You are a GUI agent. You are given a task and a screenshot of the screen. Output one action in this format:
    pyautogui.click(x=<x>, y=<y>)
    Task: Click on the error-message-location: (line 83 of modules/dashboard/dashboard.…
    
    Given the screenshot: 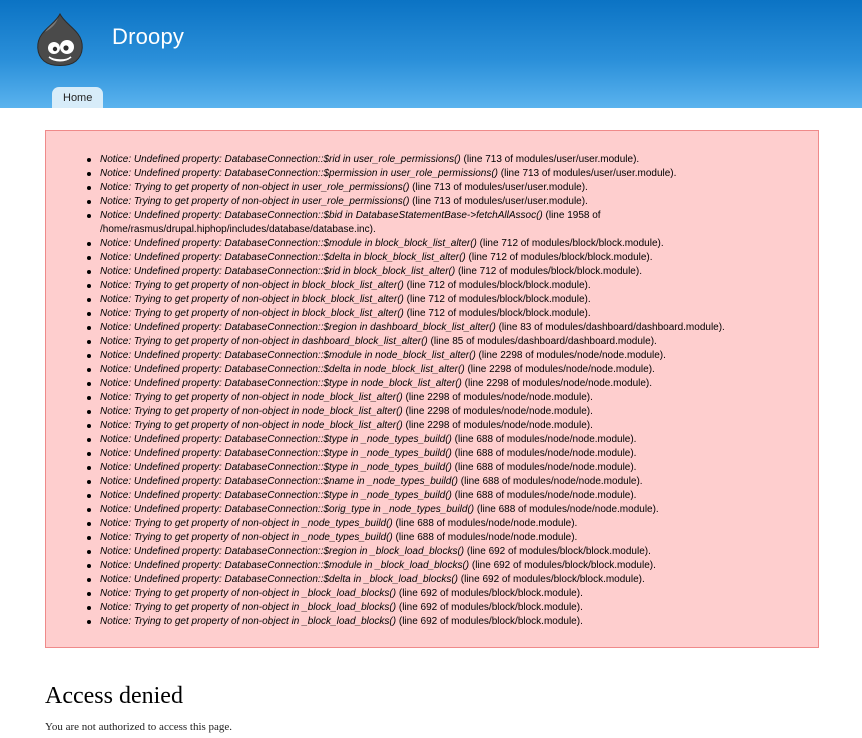 What is the action you would take?
    pyautogui.click(x=610, y=327)
    